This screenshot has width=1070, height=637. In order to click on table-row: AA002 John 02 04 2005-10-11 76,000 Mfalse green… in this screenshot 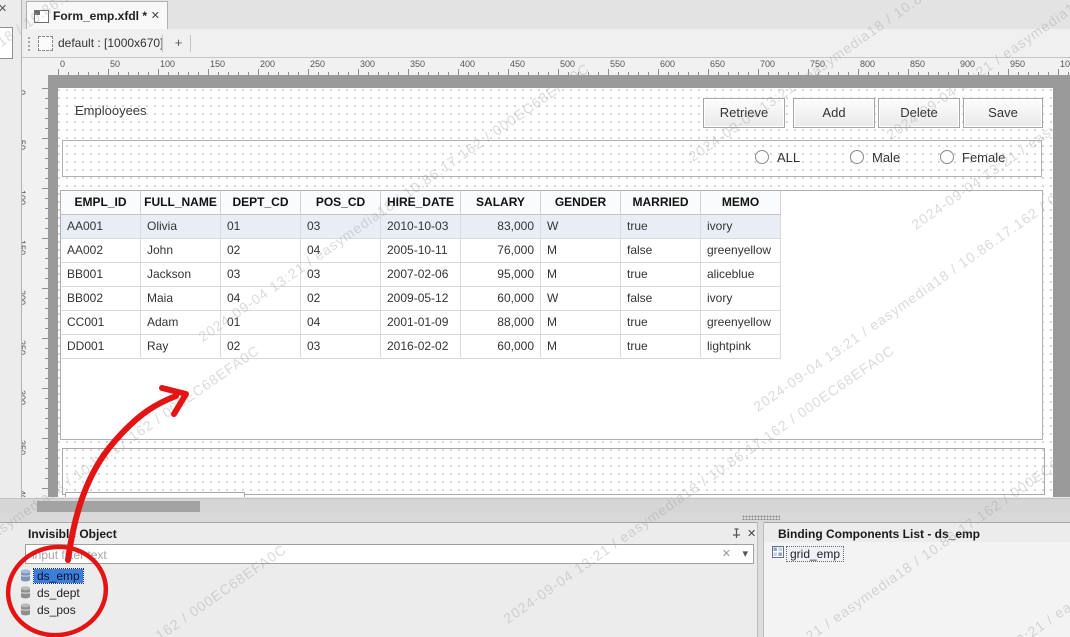, I will do `click(421, 251)`.